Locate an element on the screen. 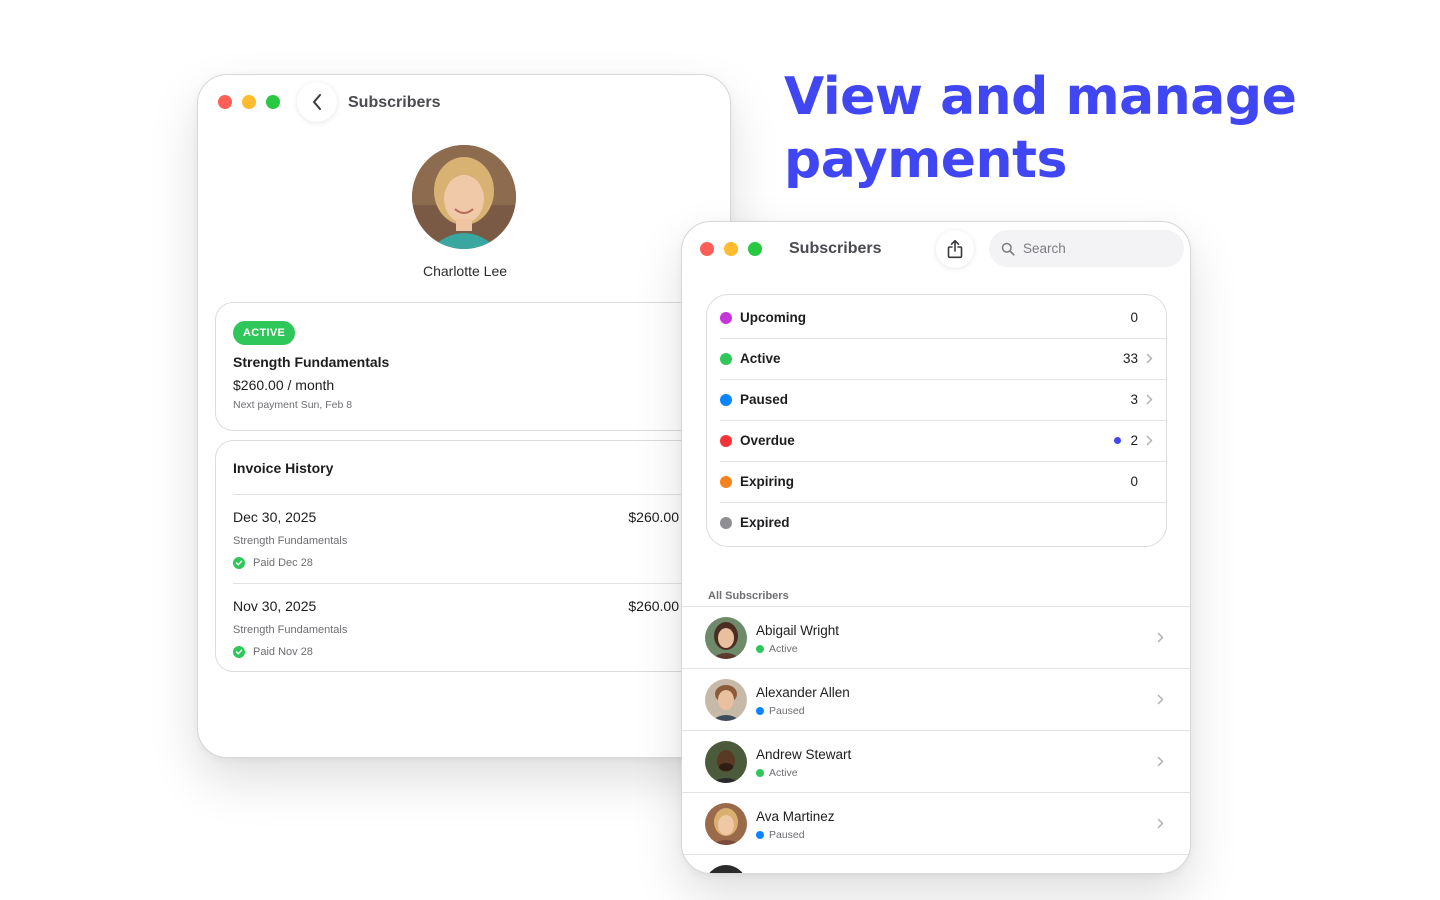 Image resolution: width=1440 pixels, height=900 pixels. plan-price: $260.00 / month is located at coordinates (284, 385).